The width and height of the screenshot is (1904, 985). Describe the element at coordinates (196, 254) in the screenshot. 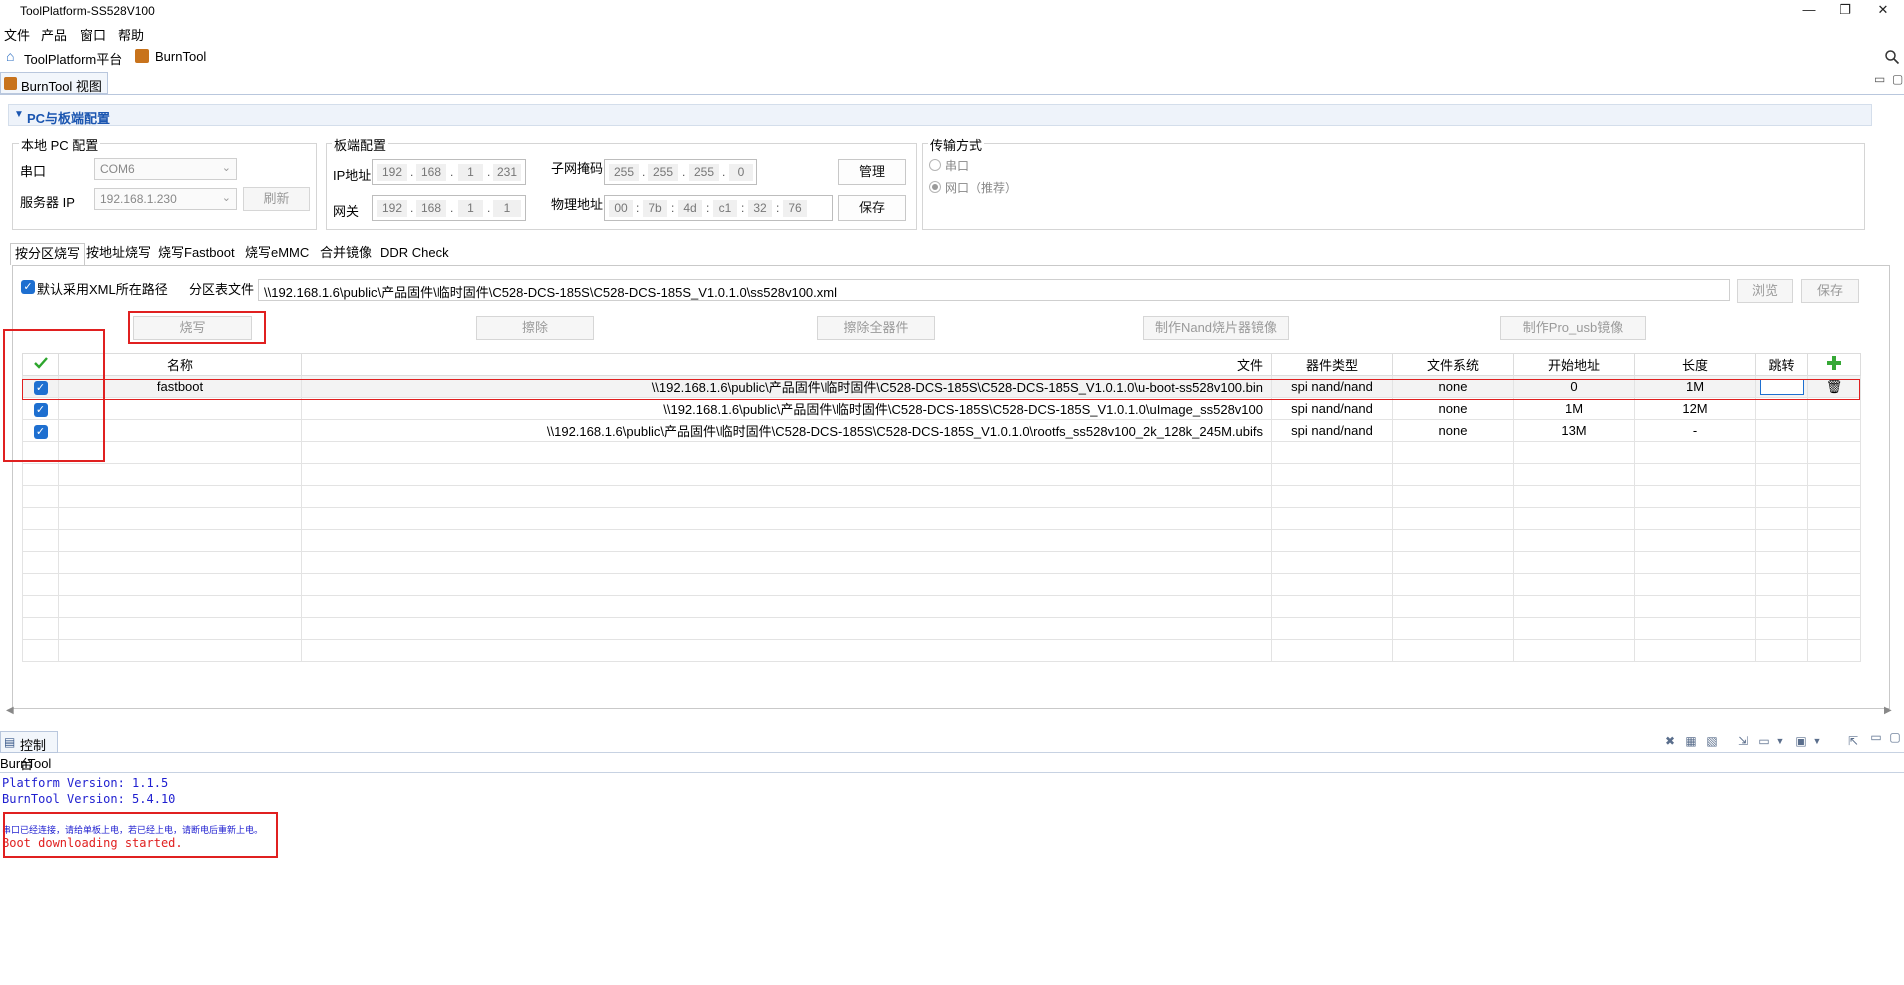

I see `tab-fastboot-burn: 烧写Fastboot` at that location.